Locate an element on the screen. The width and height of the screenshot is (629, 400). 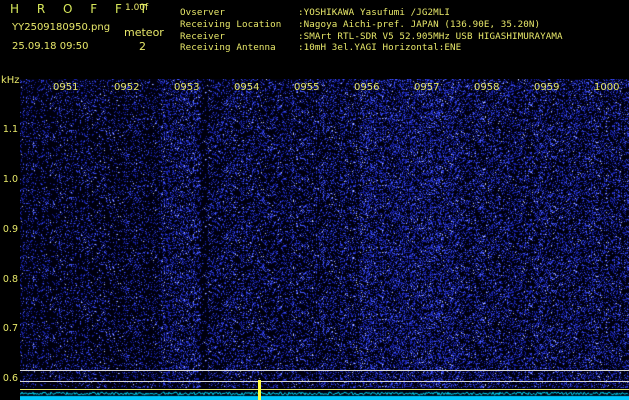
reference-line-upper is located at coordinates (324, 370).